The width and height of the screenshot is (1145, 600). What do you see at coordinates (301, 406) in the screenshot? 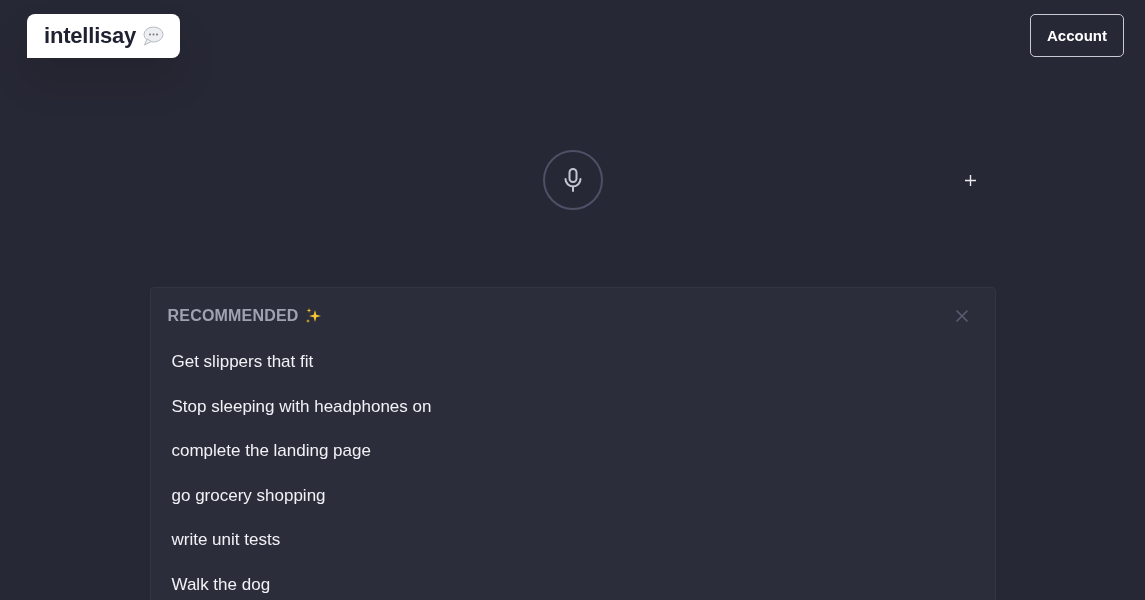
I see `recommendation-item: Stop sleeping with headphones on` at bounding box center [301, 406].